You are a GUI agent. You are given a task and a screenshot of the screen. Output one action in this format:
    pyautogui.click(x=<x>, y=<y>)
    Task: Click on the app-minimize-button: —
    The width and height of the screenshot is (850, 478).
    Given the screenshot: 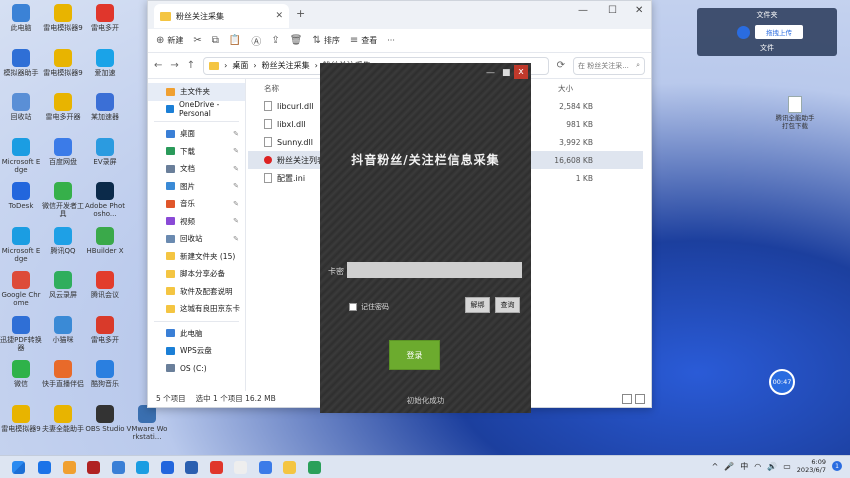 What is the action you would take?
    pyautogui.click(x=490, y=73)
    